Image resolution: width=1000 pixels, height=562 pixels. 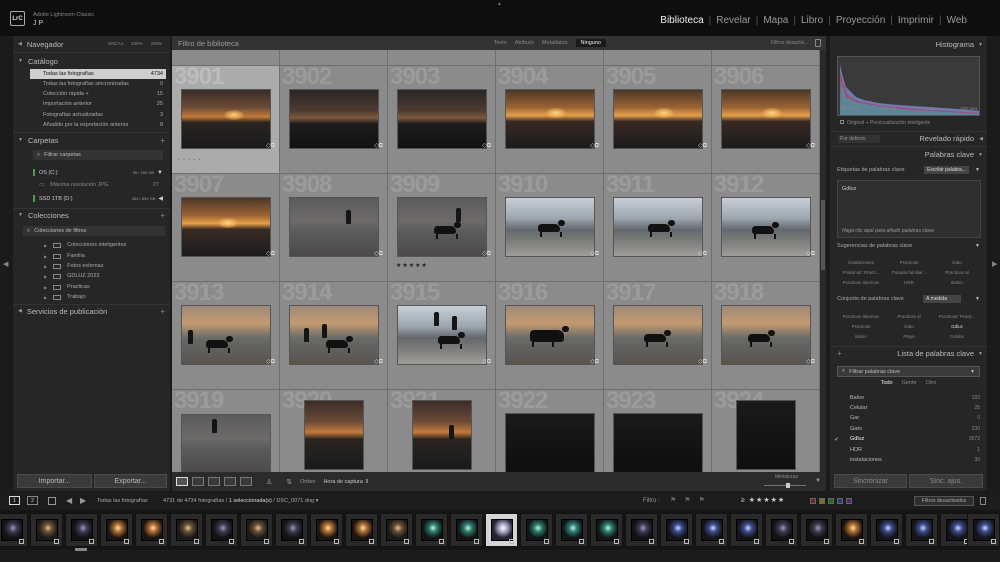 What do you see at coordinates (91, 140) in the screenshot?
I see `folders-header: ▼ Carpetas +` at bounding box center [91, 140].